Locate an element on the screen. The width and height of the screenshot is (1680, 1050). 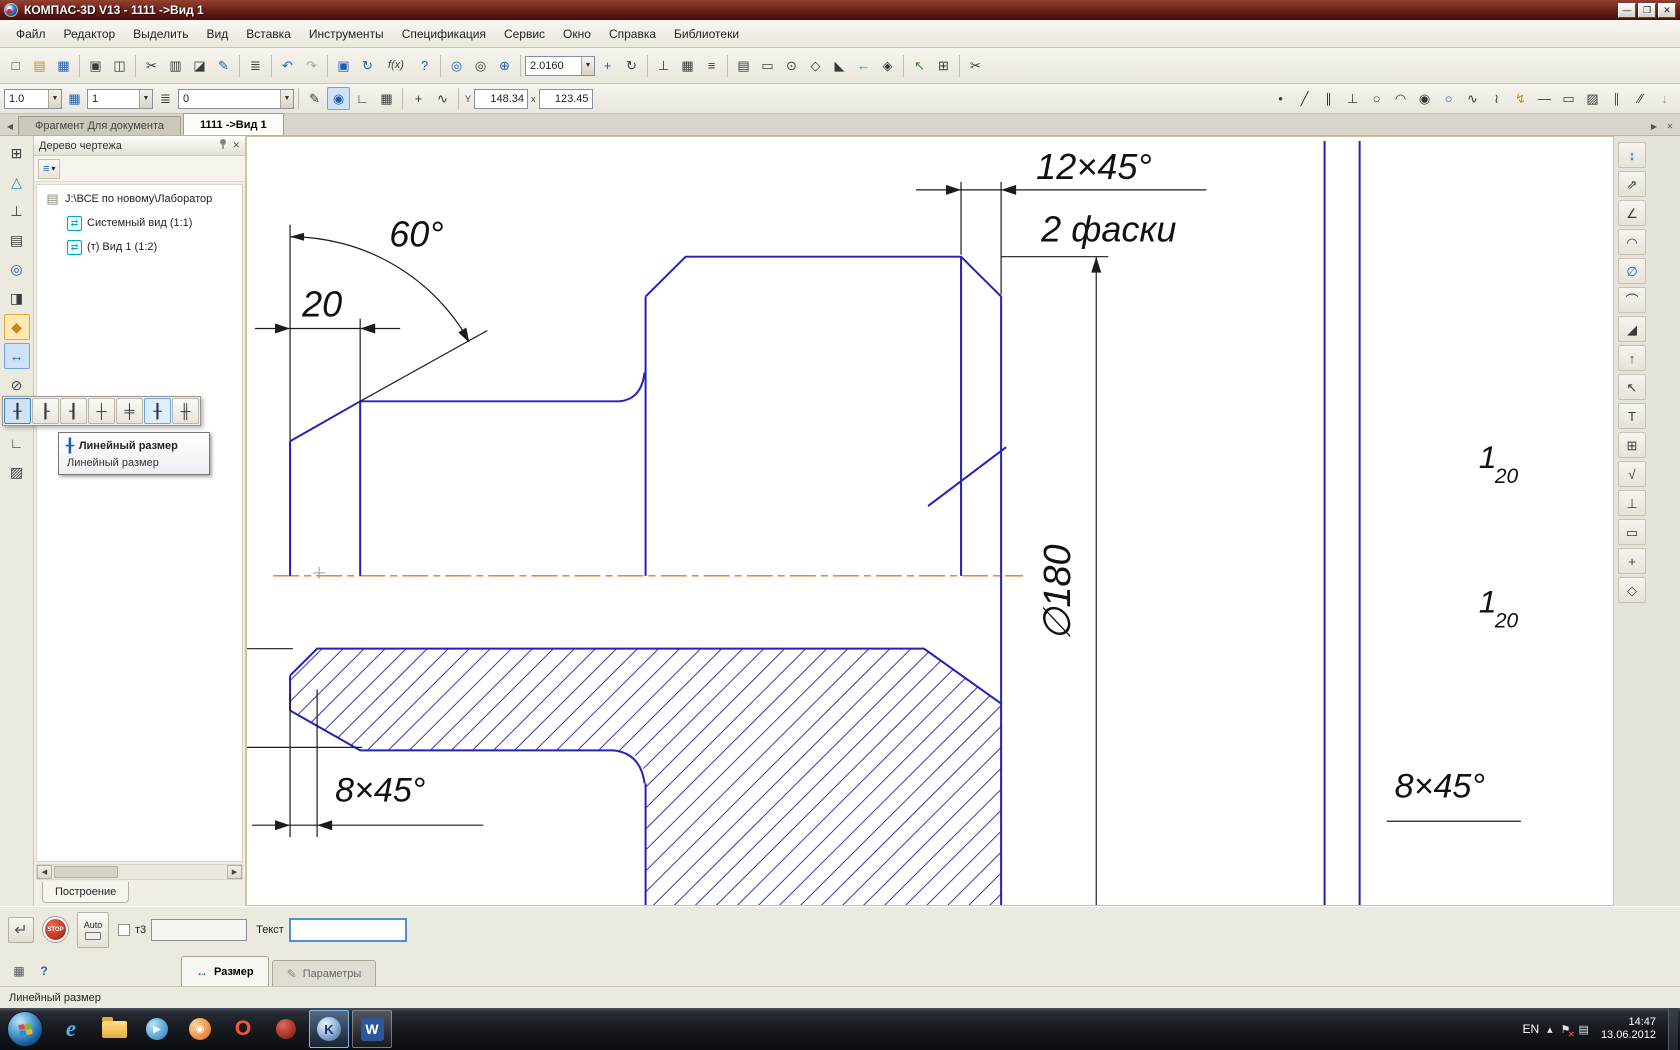
hatch-icon: ▨ is located at coordinates (1592, 98).